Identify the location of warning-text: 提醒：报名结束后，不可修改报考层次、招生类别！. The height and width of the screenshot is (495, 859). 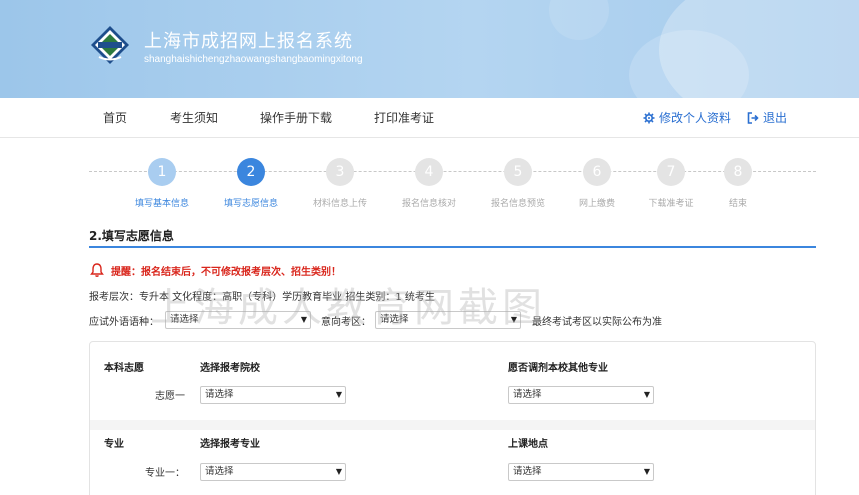
(226, 272).